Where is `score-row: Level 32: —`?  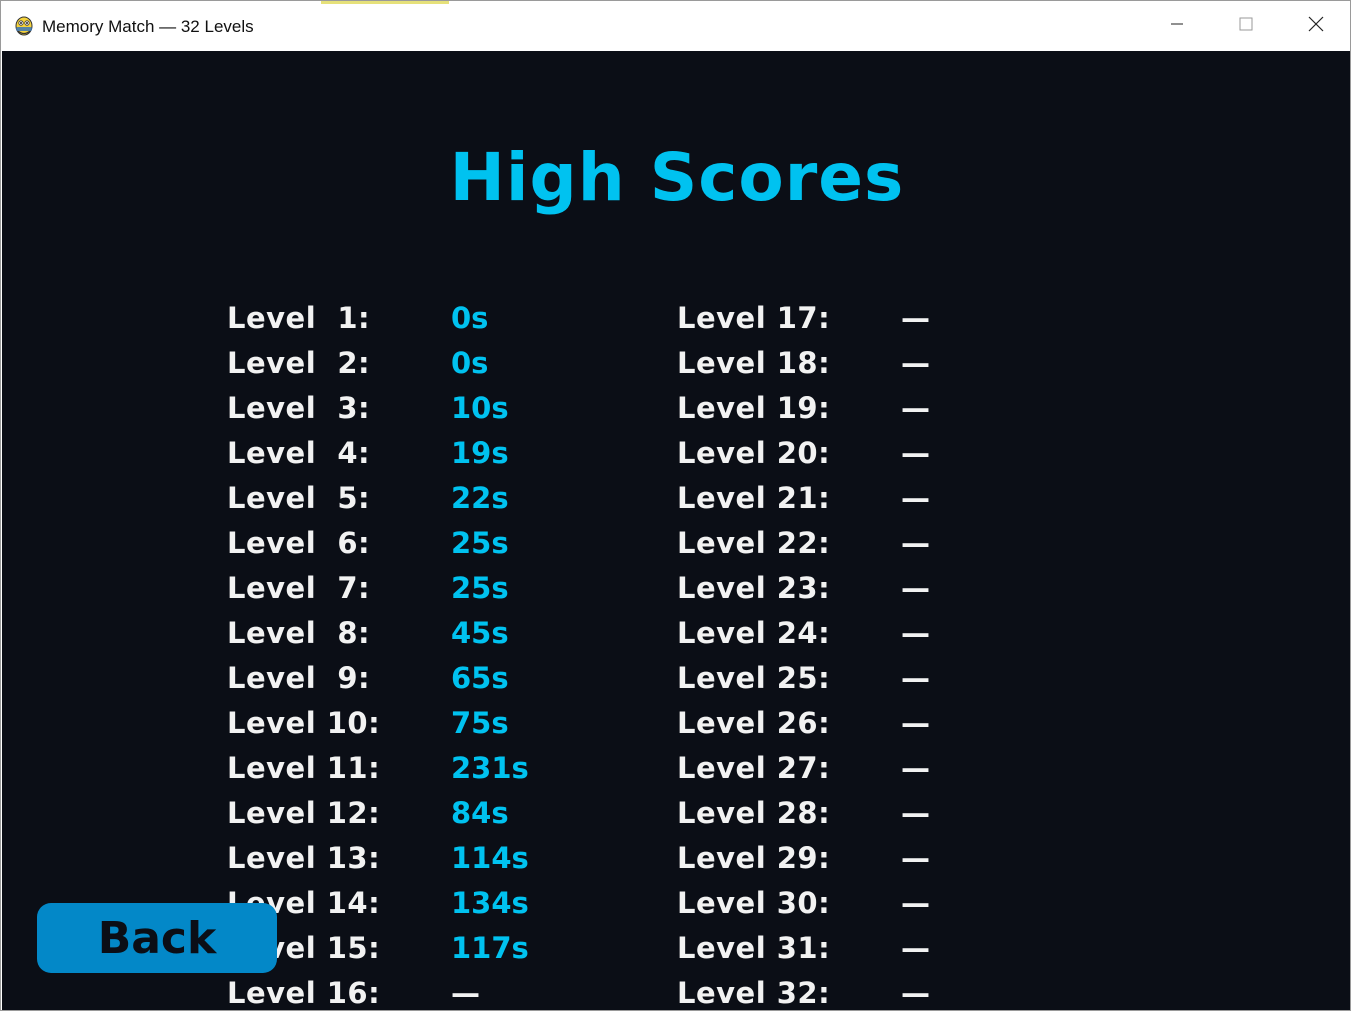 score-row: Level 32: — is located at coordinates (837, 993).